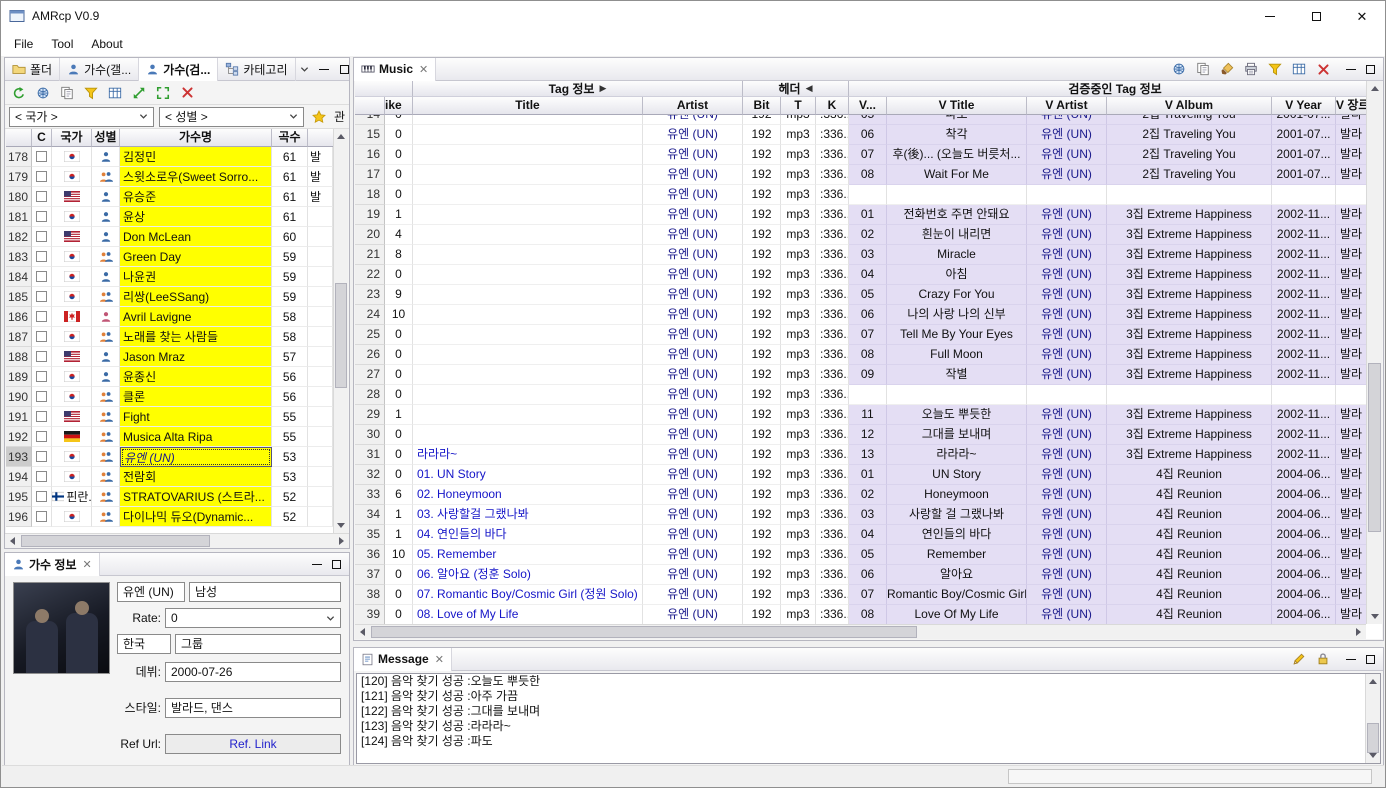 The width and height of the screenshot is (1386, 788). I want to click on artist-name: 전람회, so click(196, 477).